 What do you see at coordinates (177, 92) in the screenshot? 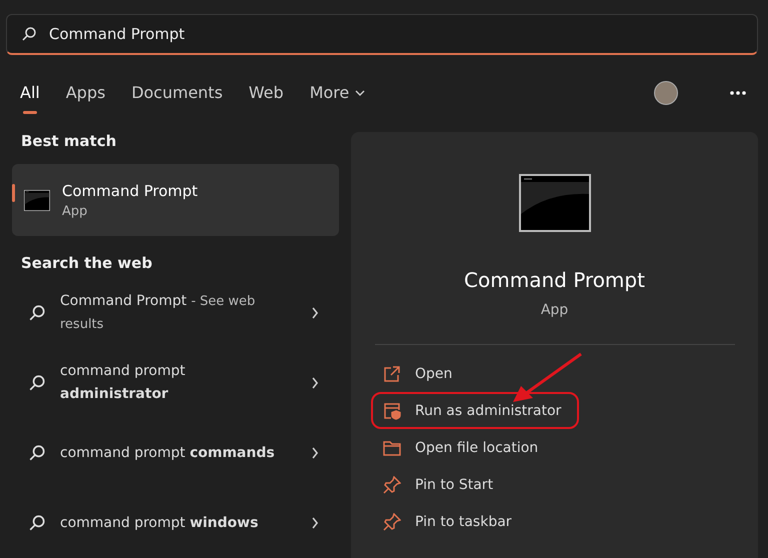
I see `tab: Documents` at bounding box center [177, 92].